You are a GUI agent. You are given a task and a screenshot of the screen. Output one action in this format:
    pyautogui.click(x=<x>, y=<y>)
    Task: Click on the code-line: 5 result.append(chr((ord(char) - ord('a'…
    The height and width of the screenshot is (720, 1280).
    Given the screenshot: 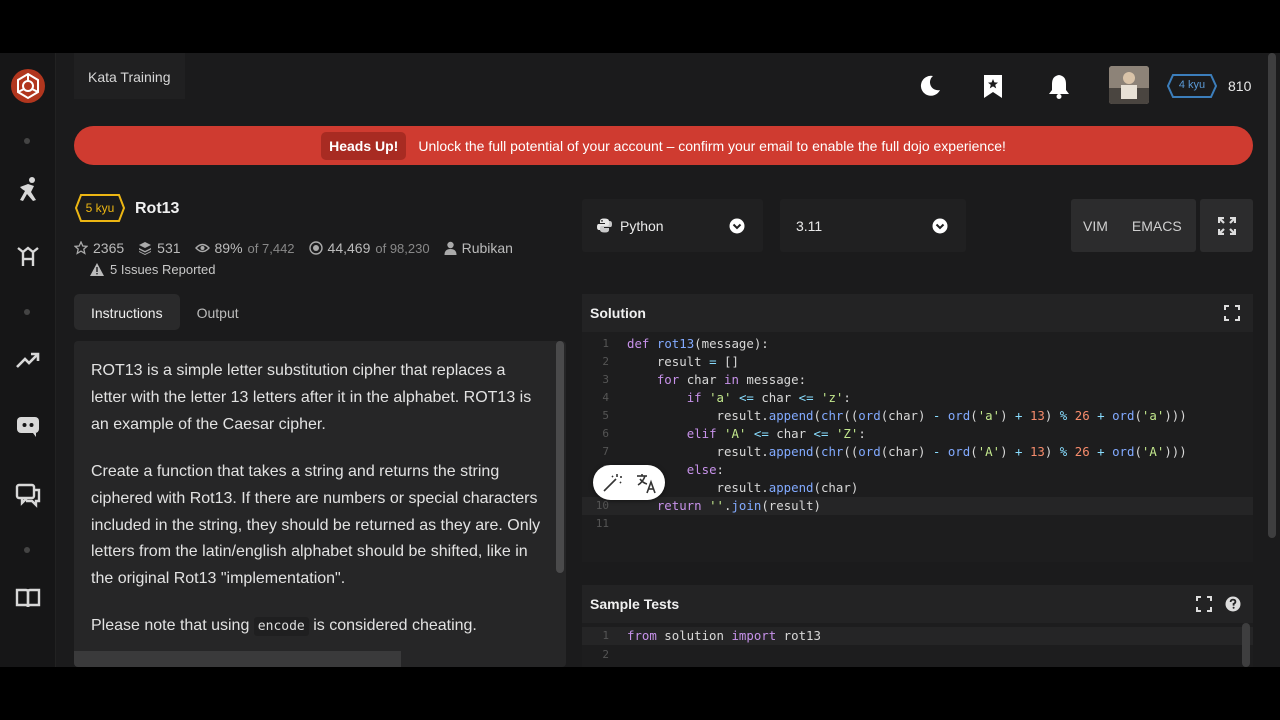 What is the action you would take?
    pyautogui.click(x=917, y=416)
    